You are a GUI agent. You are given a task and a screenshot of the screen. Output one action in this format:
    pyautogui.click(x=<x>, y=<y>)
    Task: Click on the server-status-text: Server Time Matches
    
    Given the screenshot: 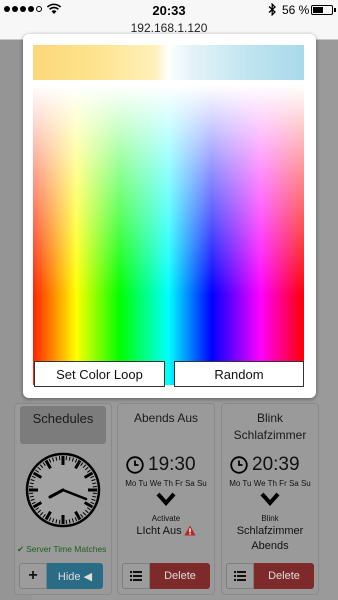 What is the action you would take?
    pyautogui.click(x=66, y=549)
    